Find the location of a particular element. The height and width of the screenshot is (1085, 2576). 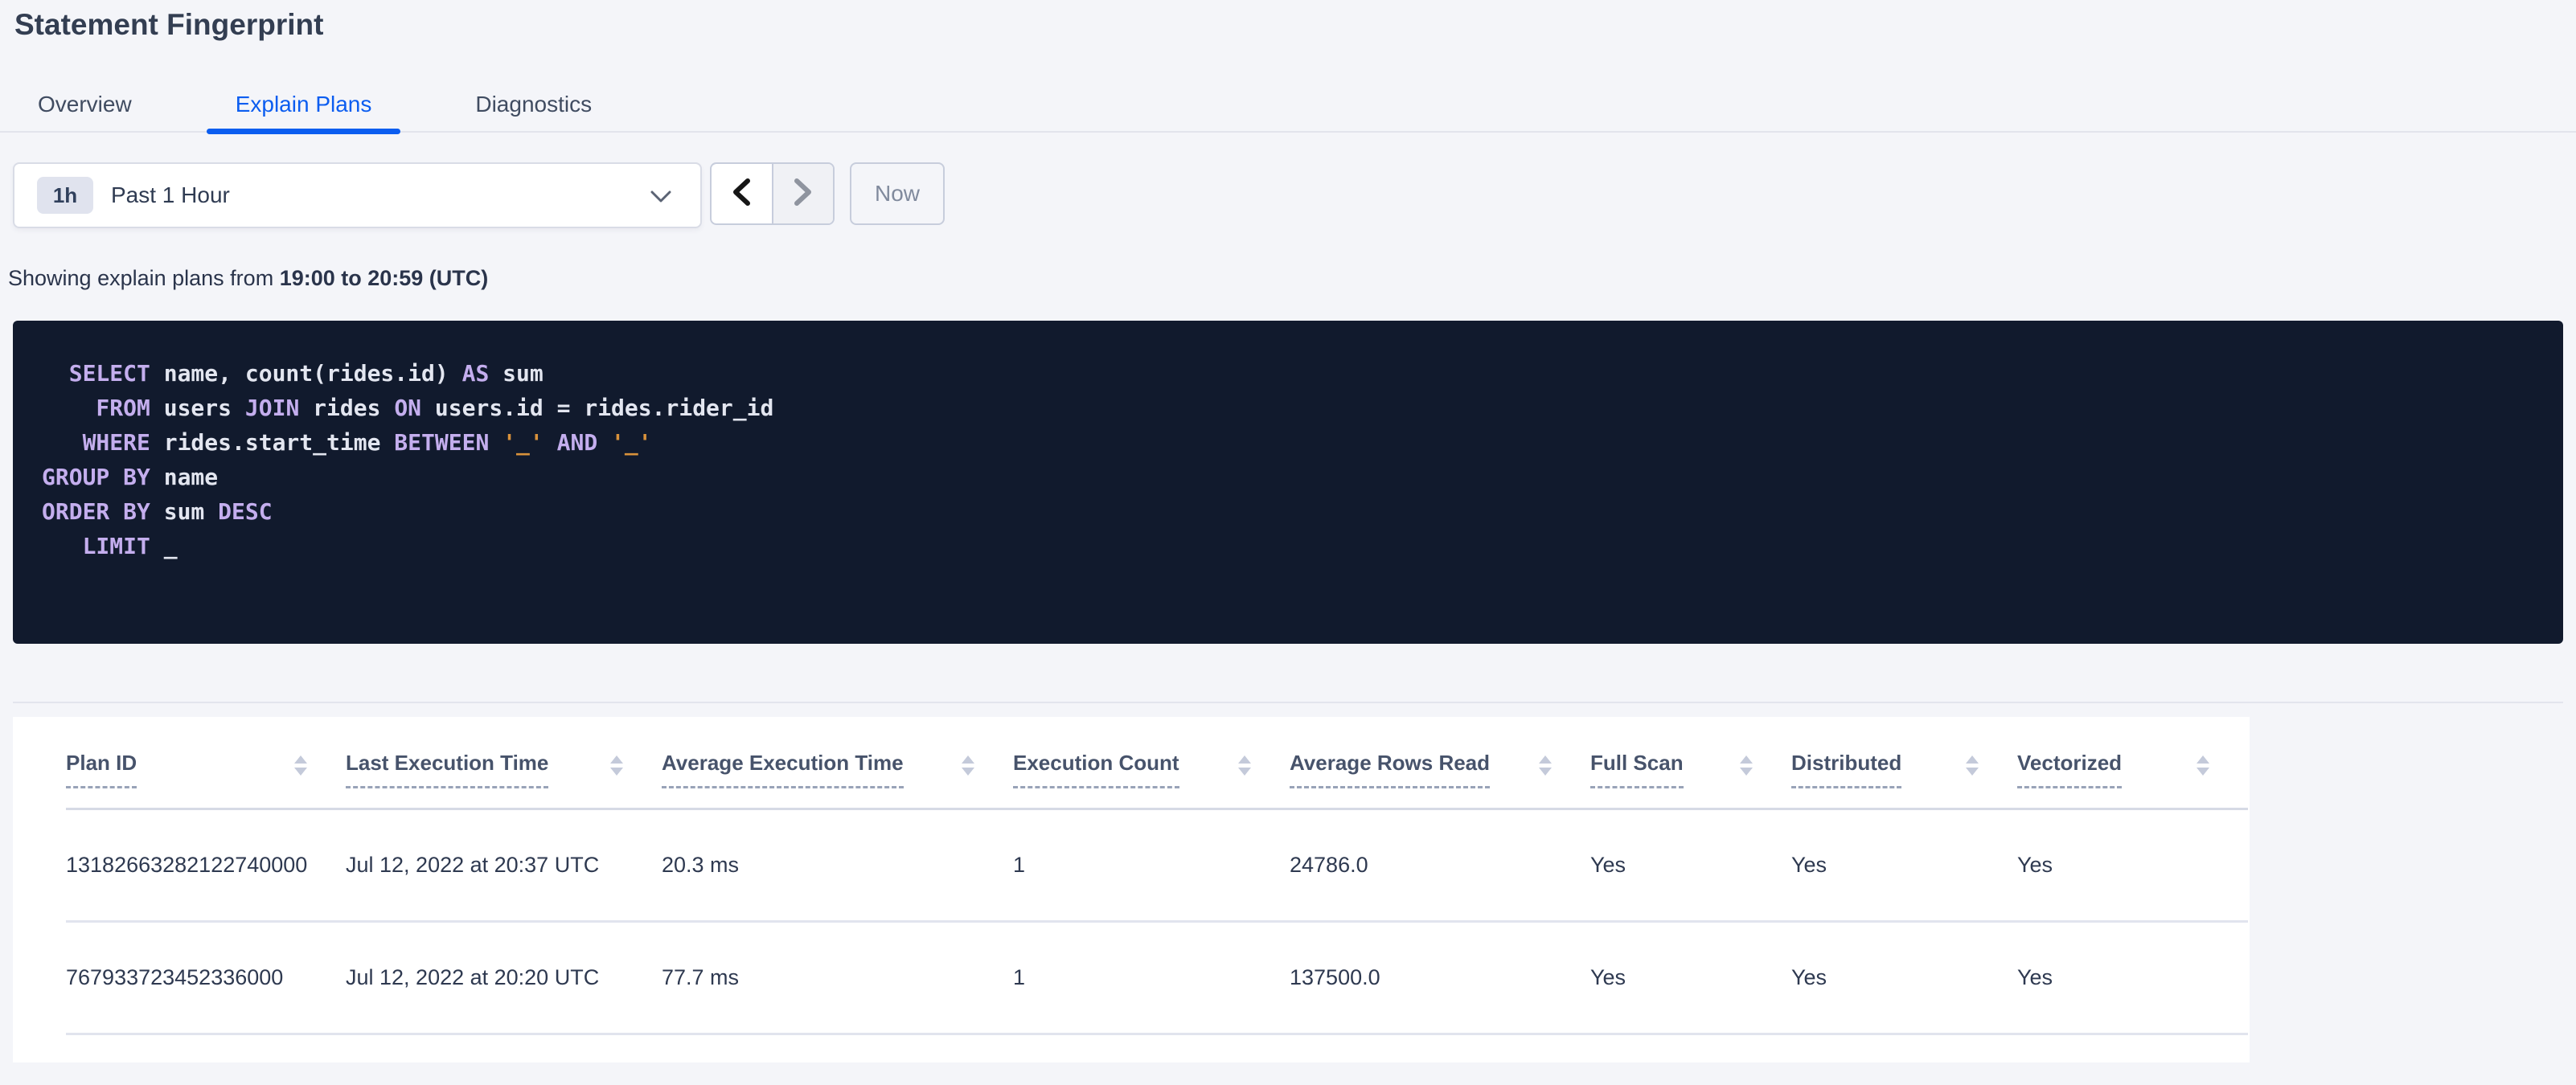

column-header-last-execution-time: Last Execution Time is located at coordinates (504, 763).